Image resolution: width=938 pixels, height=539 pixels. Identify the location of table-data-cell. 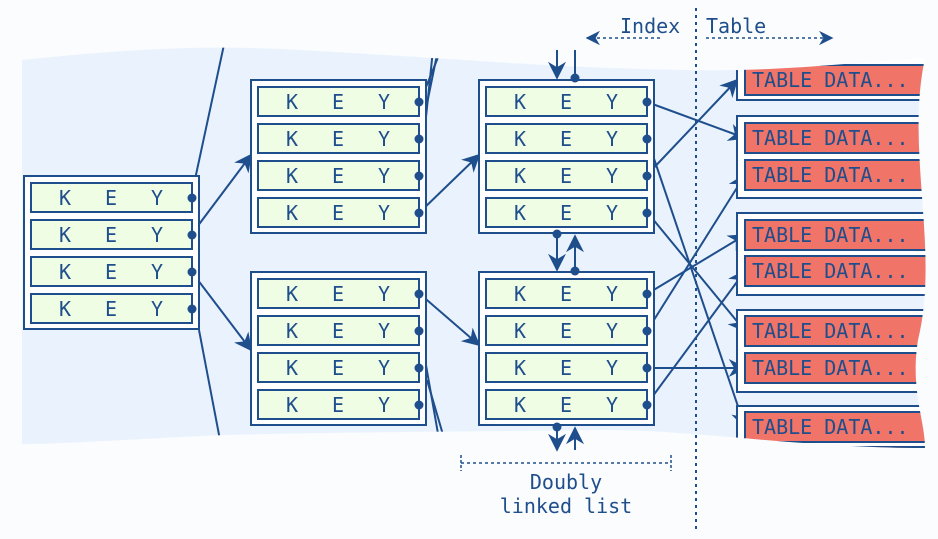
(835, 447).